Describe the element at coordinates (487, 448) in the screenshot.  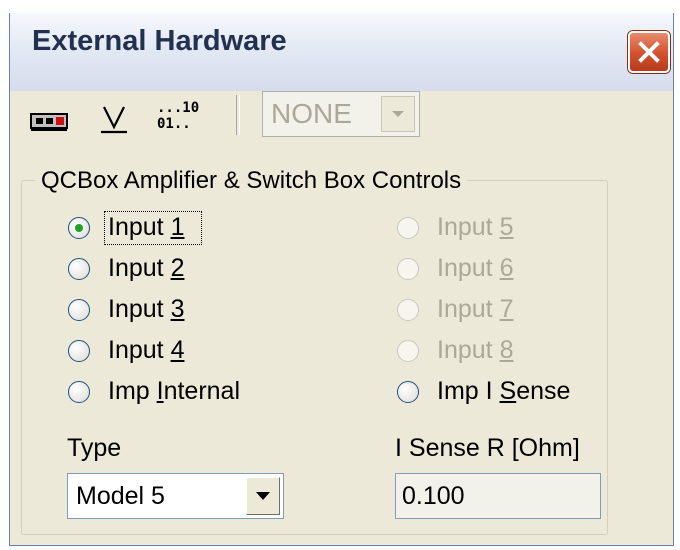
I see `isense-label: I Sense R [Ohm]` at that location.